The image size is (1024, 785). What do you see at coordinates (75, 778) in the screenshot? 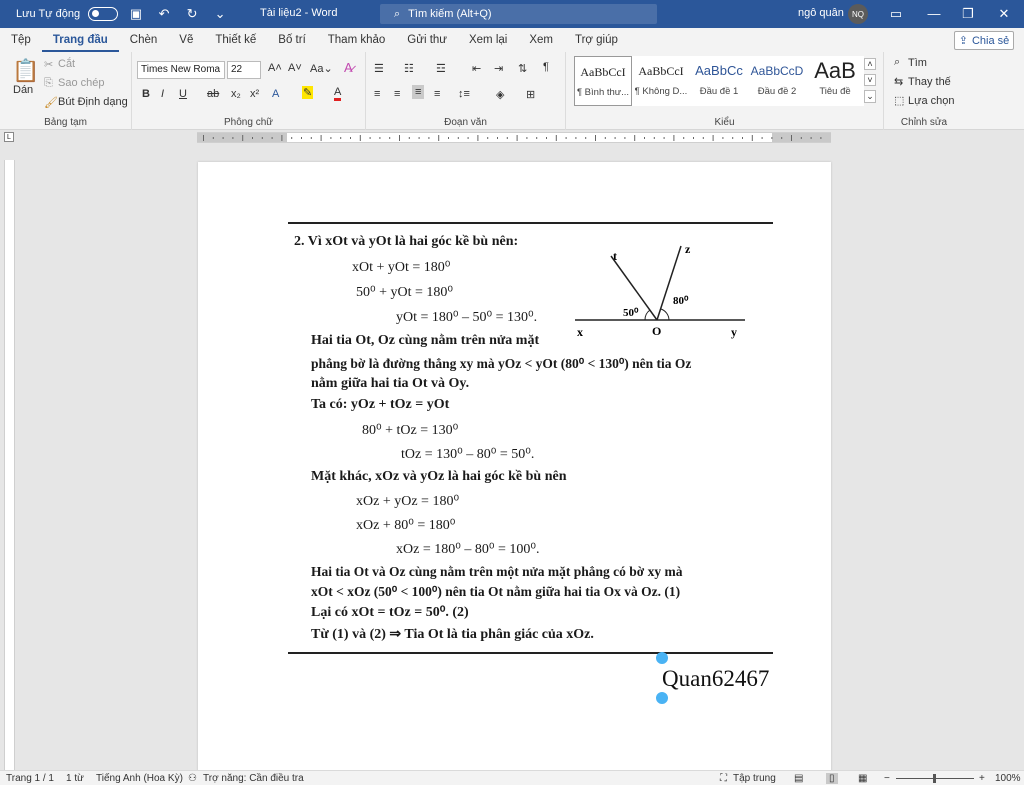
I see `word-count: 1 từ` at bounding box center [75, 778].